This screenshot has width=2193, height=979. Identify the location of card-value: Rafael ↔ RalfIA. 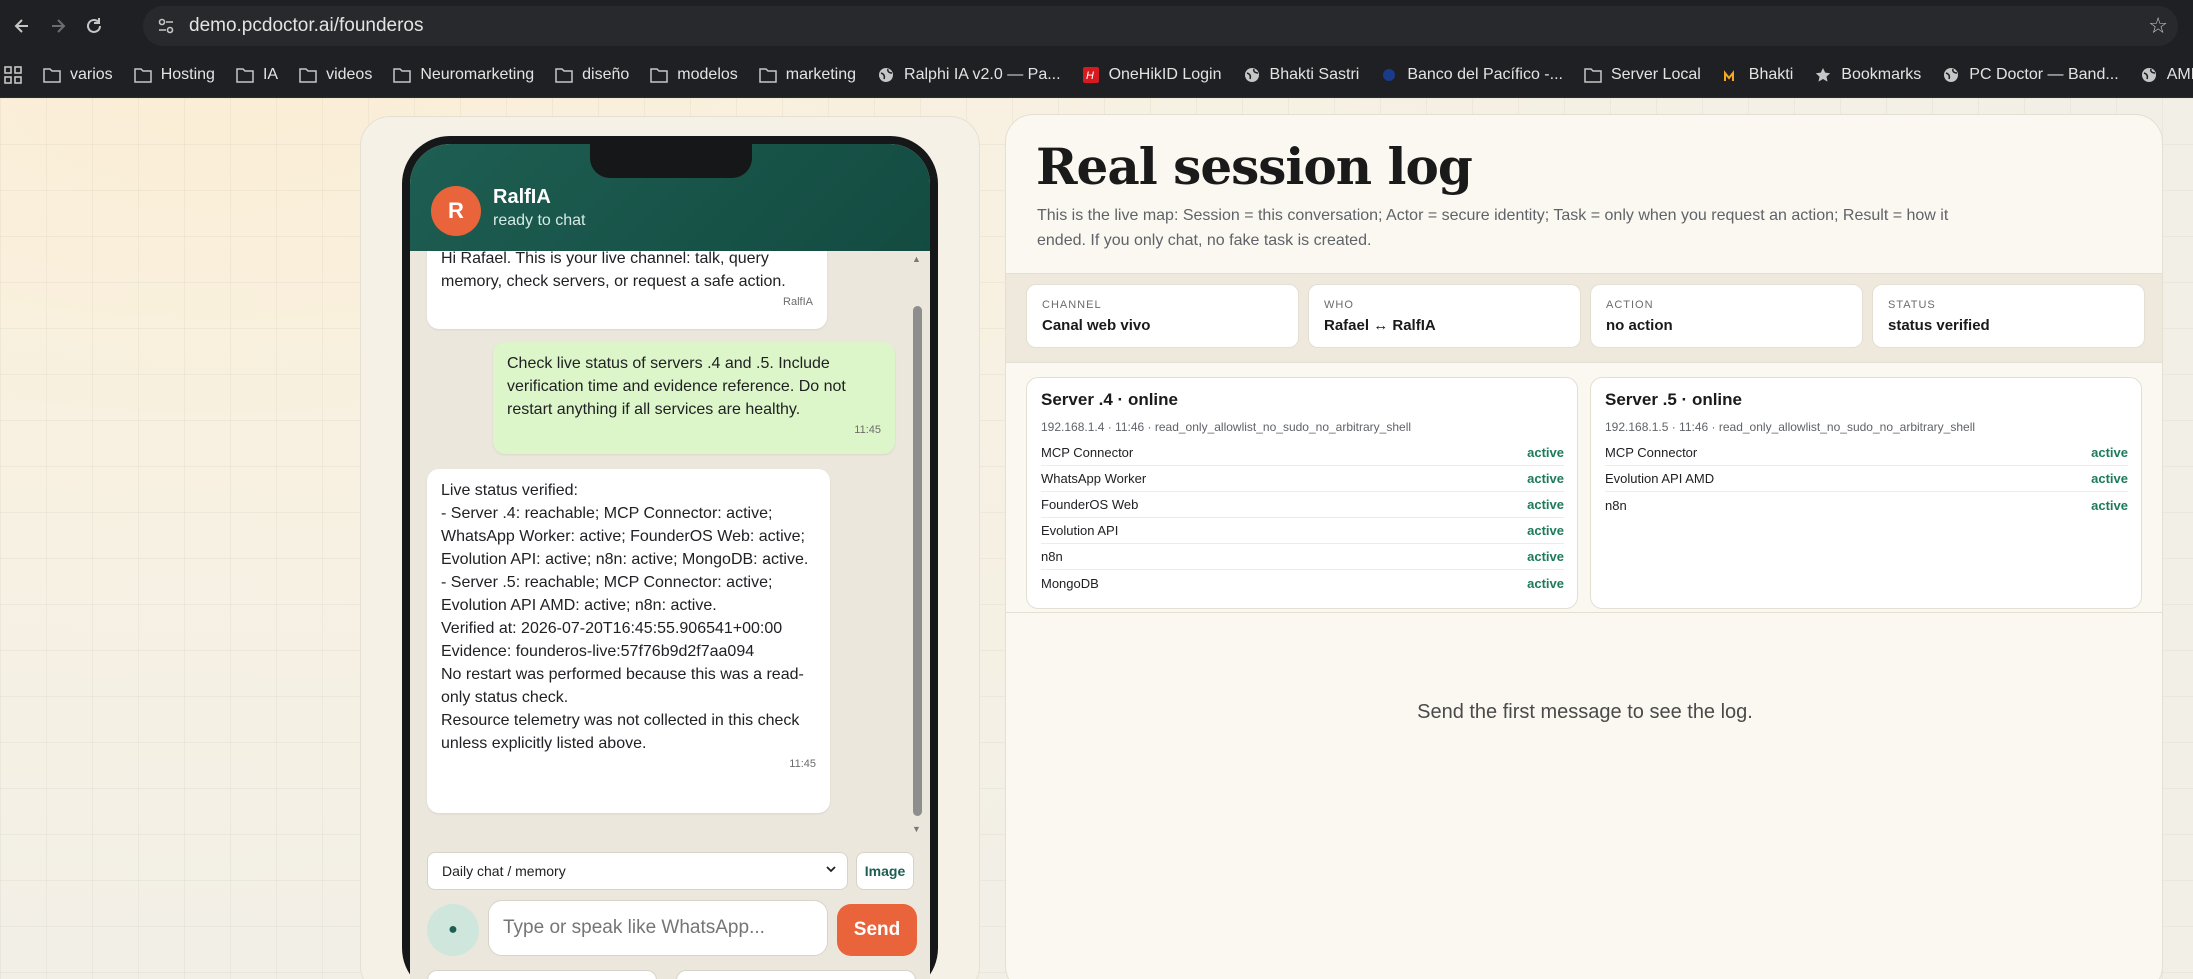
(1380, 325).